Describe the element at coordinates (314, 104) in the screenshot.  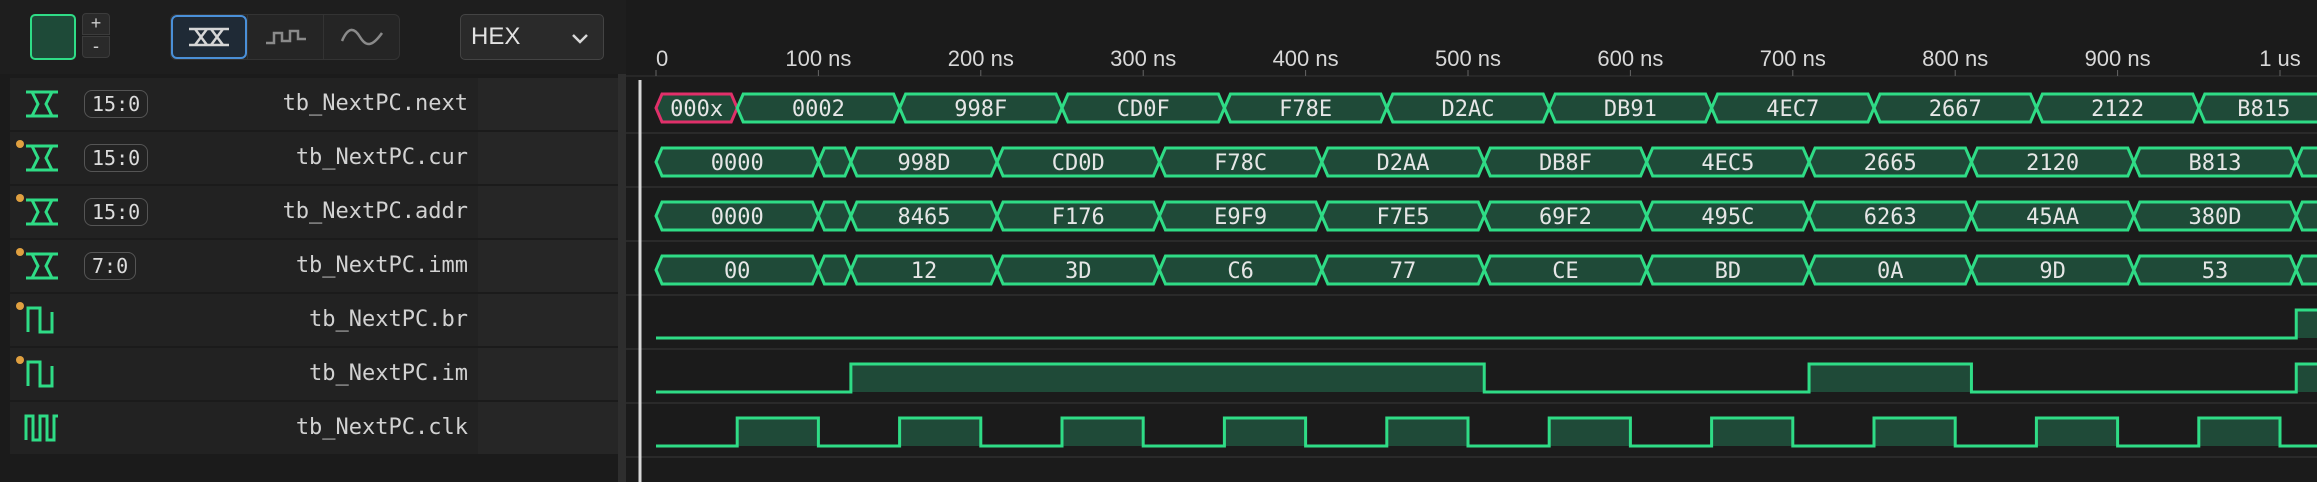
I see `signal-row: 15:0 tb_NextPC.next` at that location.